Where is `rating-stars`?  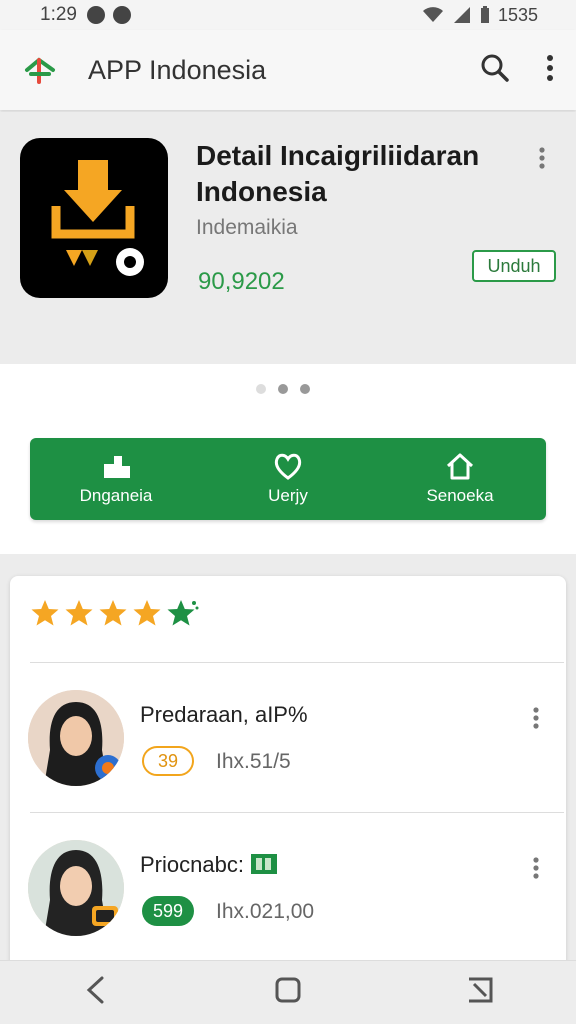 rating-stars is located at coordinates (115, 614).